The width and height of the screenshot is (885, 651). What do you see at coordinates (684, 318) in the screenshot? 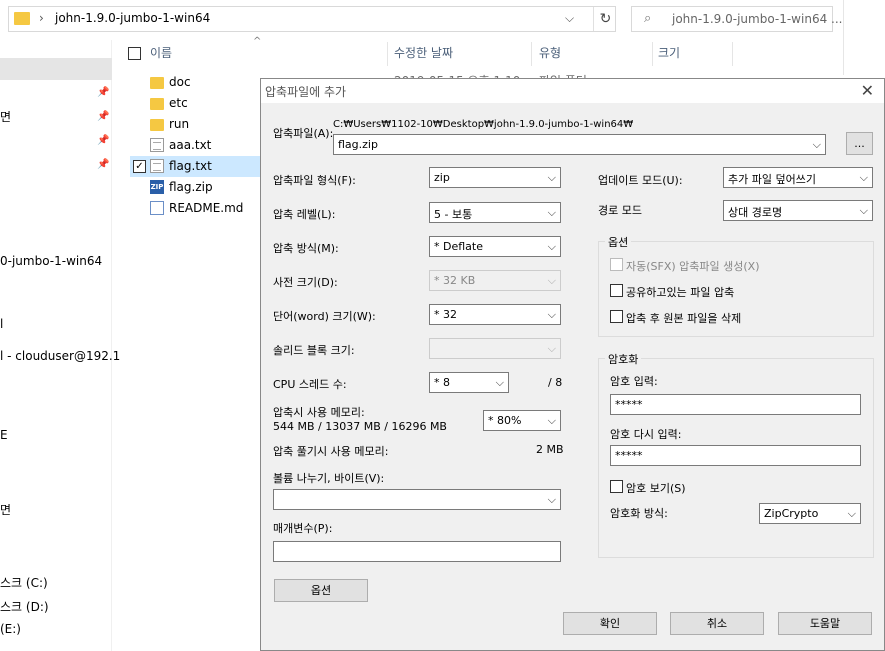
I see `delete-after-label: 압축 후 원본 파일을 삭제` at bounding box center [684, 318].